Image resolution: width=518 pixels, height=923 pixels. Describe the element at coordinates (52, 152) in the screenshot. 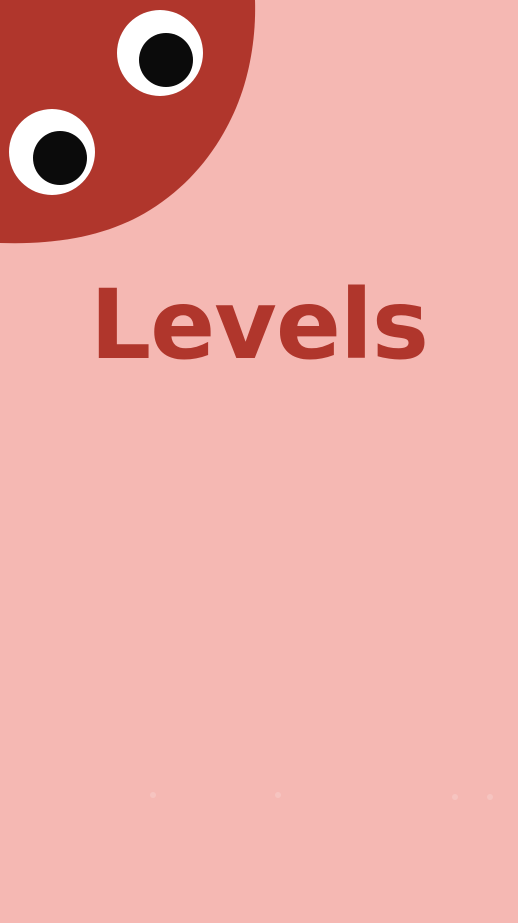

I see `eye-lower` at that location.